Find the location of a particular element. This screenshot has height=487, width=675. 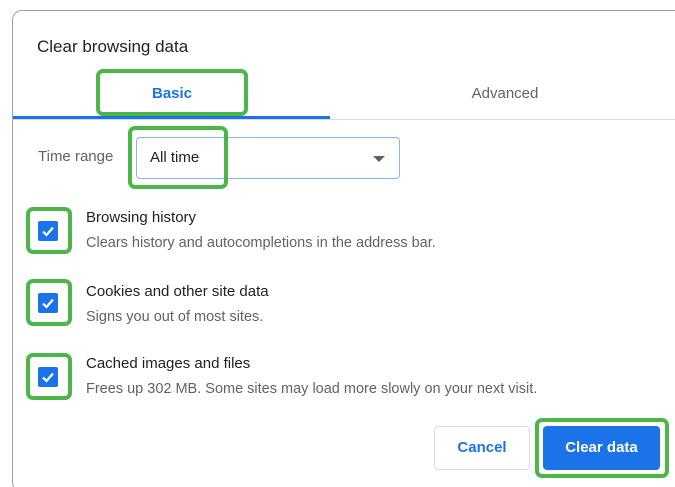

time-range-value: All time is located at coordinates (175, 157).